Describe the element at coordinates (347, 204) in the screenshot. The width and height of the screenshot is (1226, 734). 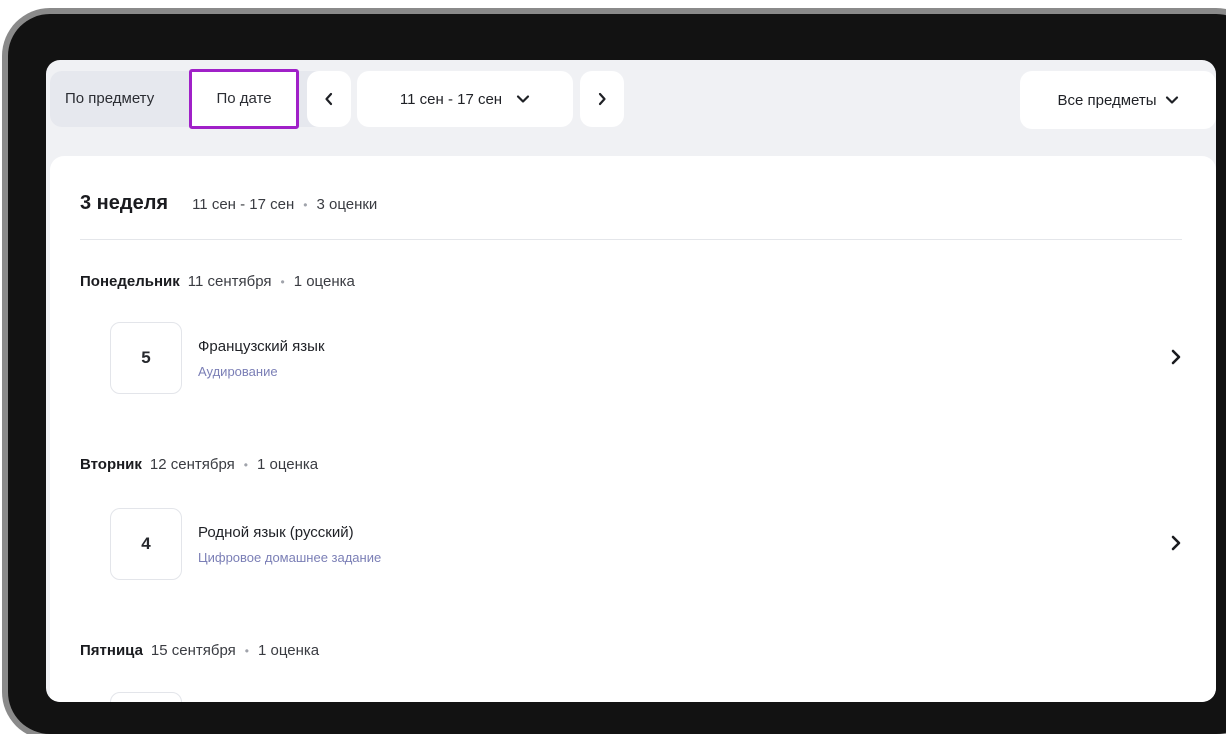
I see `week-grade-count: 3 оценки` at that location.